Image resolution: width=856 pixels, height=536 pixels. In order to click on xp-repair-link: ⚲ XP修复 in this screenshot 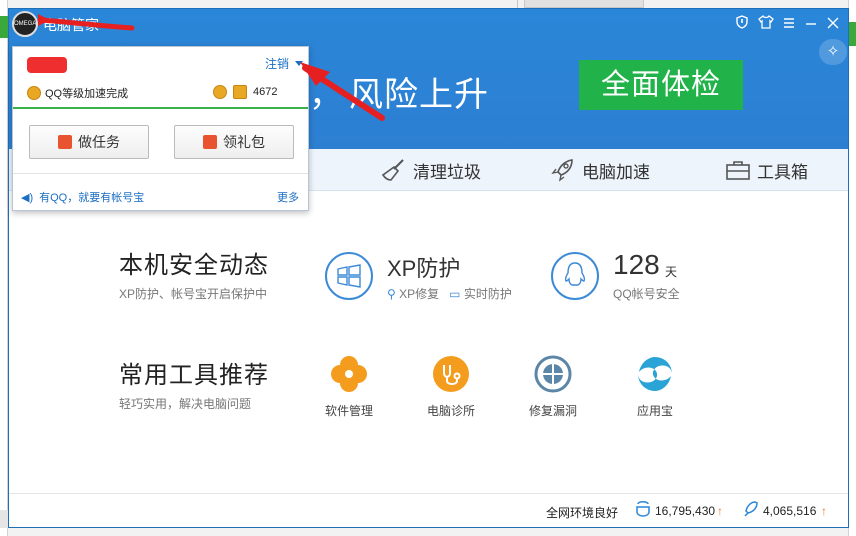, I will do `click(413, 293)`.